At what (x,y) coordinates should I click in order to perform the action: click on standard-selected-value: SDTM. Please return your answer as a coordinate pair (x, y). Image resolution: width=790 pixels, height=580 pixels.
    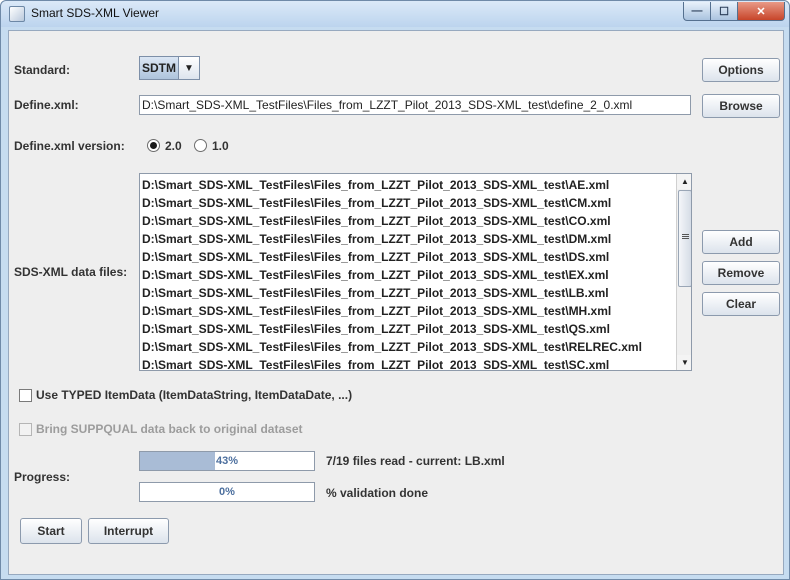
    Looking at the image, I should click on (159, 68).